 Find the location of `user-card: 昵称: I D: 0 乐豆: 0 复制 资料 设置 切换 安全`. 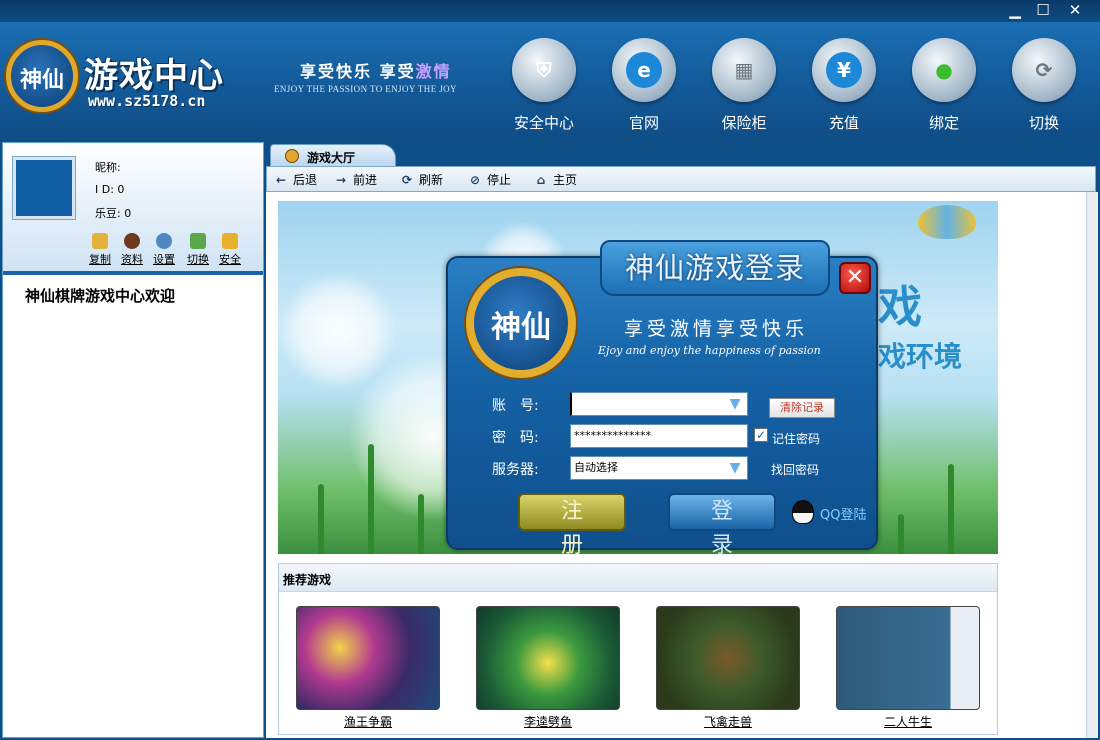

user-card: 昵称: I D: 0 乐豆: 0 复制 资料 设置 切换 安全 is located at coordinates (133, 207).